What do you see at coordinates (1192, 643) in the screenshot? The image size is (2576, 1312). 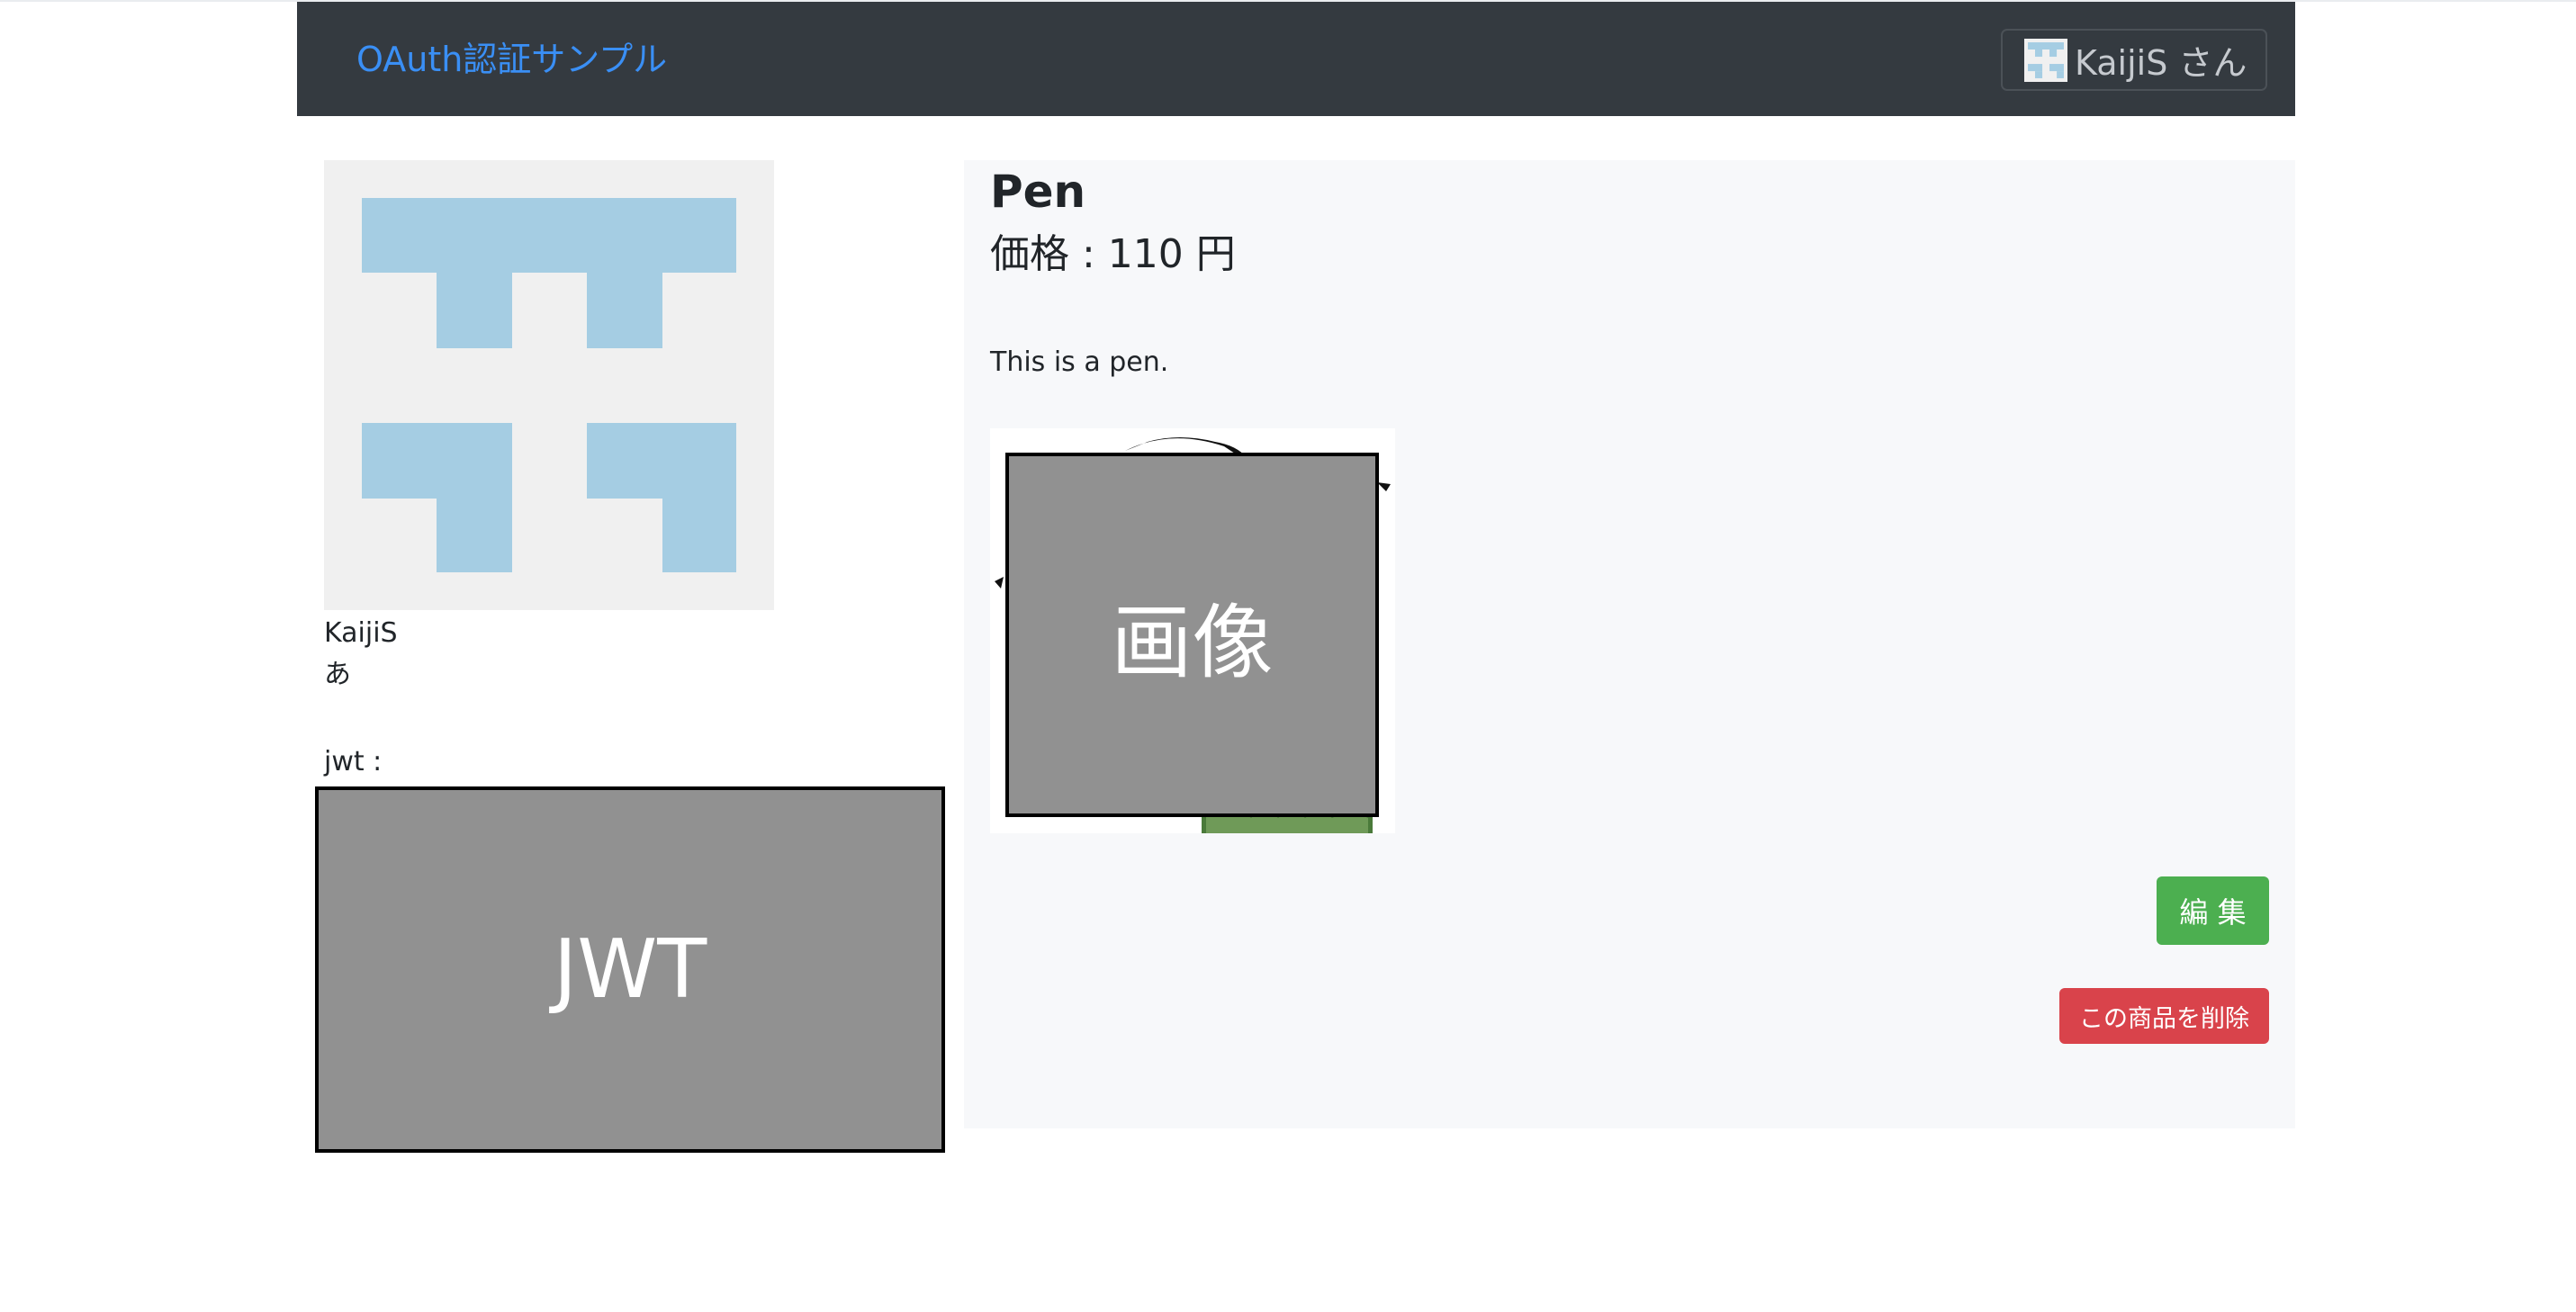 I see `image-placeholder-text: 画像` at bounding box center [1192, 643].